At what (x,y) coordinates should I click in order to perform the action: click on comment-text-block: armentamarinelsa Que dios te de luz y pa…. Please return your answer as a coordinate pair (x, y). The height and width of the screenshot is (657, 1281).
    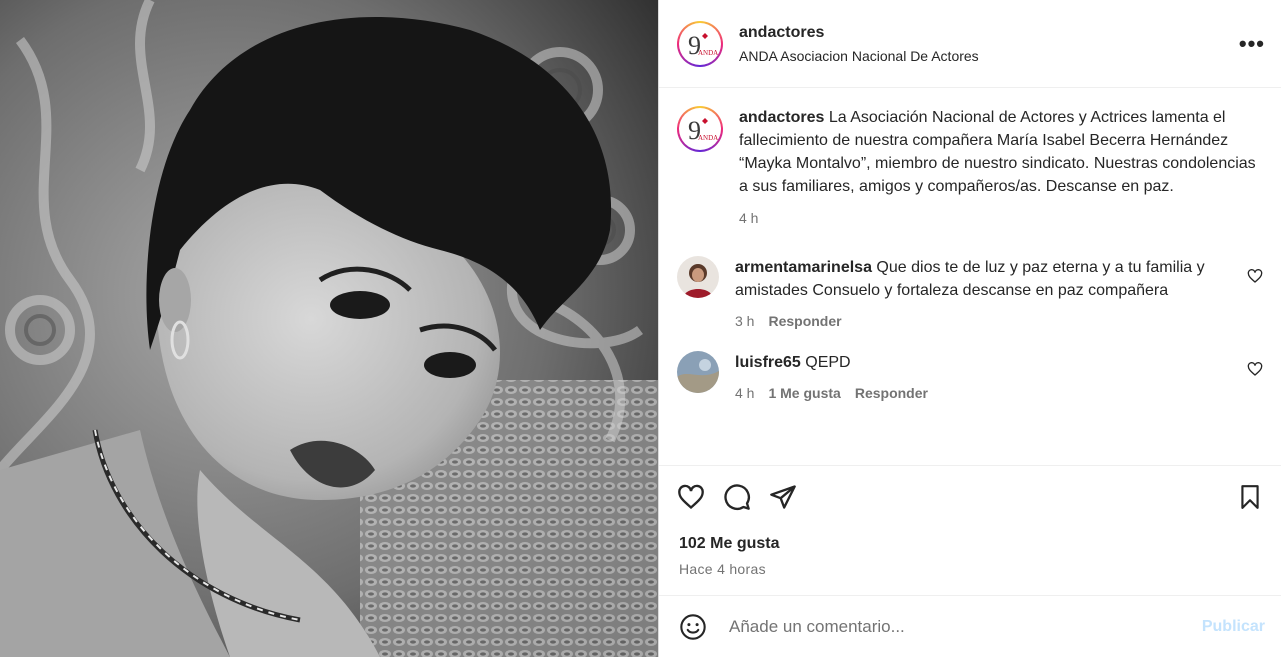
    Looking at the image, I should click on (983, 279).